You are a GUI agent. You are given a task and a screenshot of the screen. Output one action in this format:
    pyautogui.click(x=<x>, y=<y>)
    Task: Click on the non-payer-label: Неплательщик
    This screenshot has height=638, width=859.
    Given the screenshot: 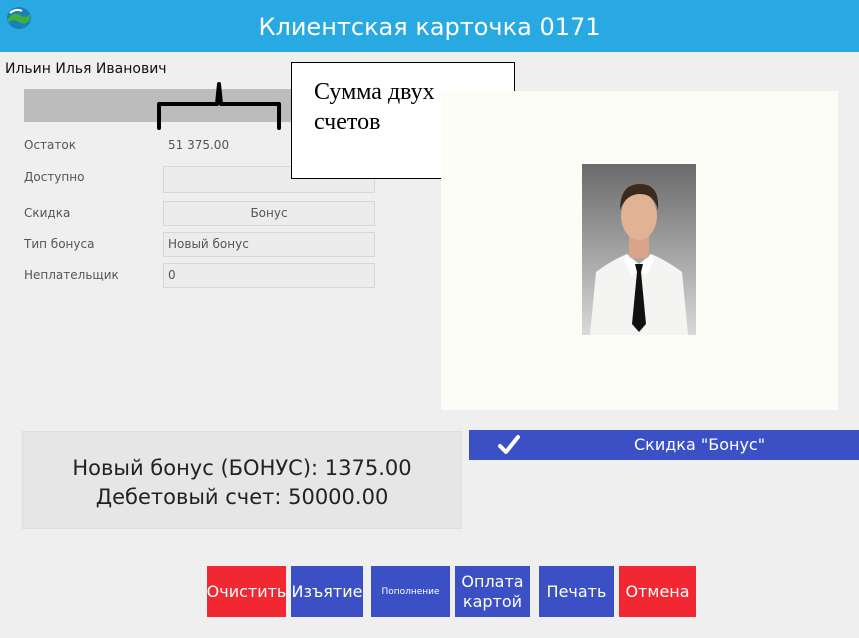 What is the action you would take?
    pyautogui.click(x=71, y=275)
    